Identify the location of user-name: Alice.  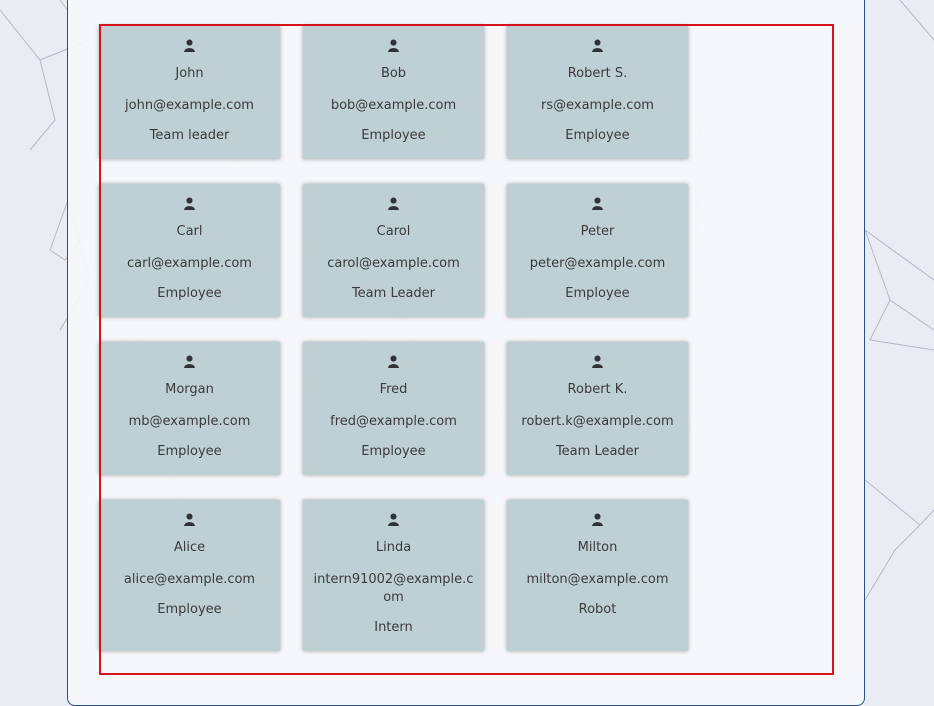
(189, 547).